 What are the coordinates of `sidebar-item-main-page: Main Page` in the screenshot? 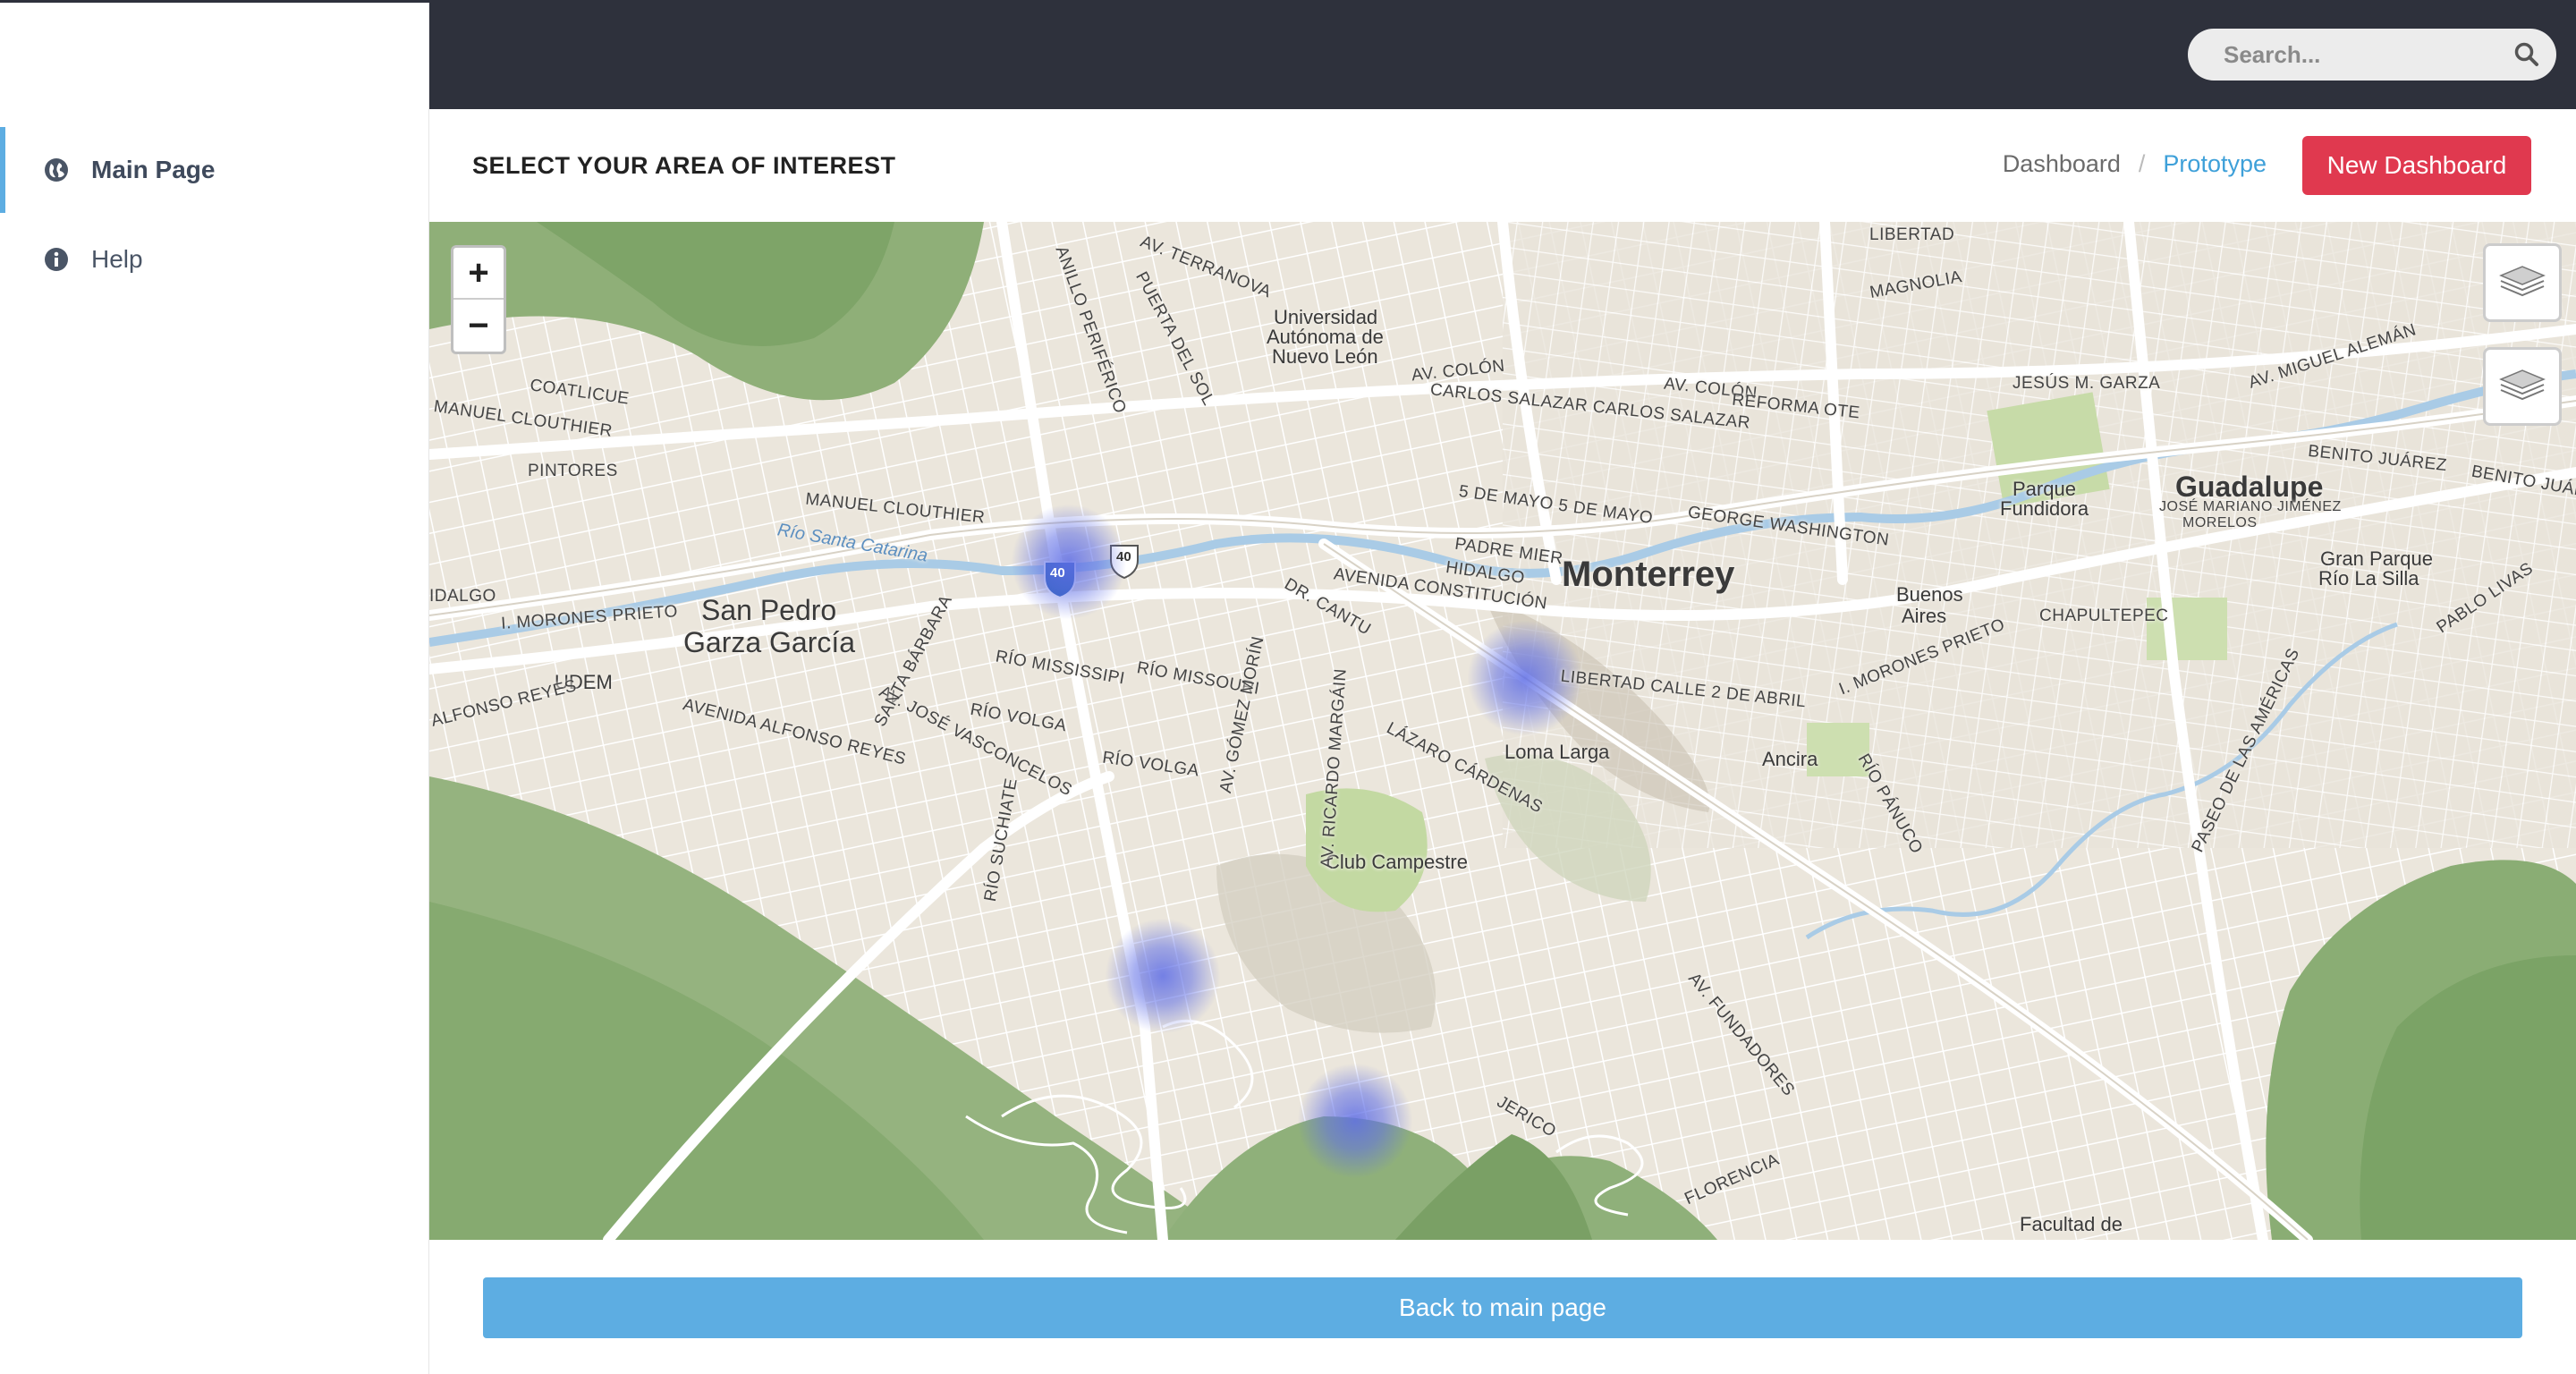 It's located at (214, 170).